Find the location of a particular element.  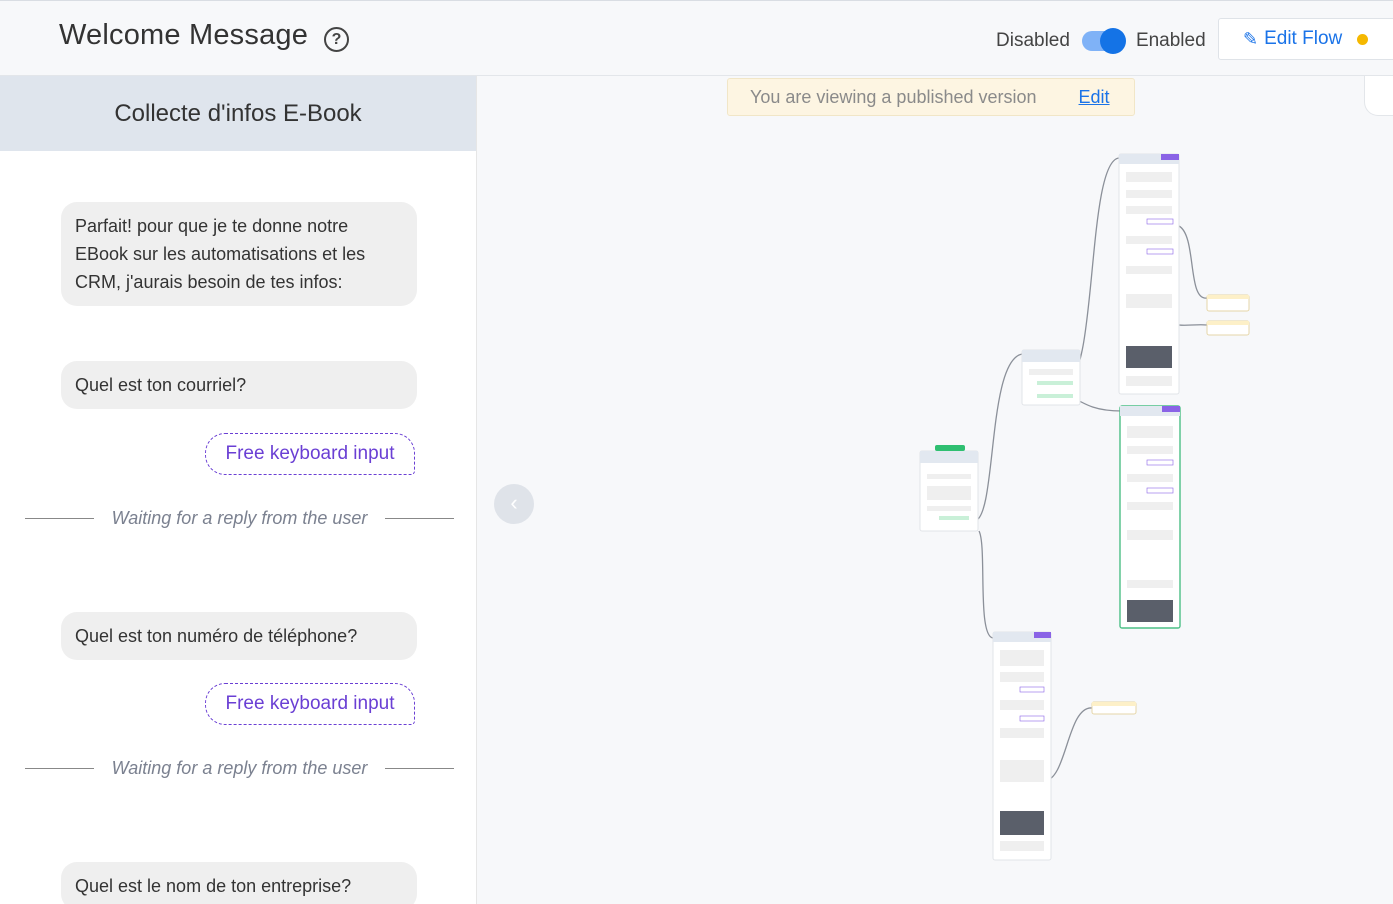

bot-message-bubble: Quel est ton numéro de téléphone? is located at coordinates (239, 636).